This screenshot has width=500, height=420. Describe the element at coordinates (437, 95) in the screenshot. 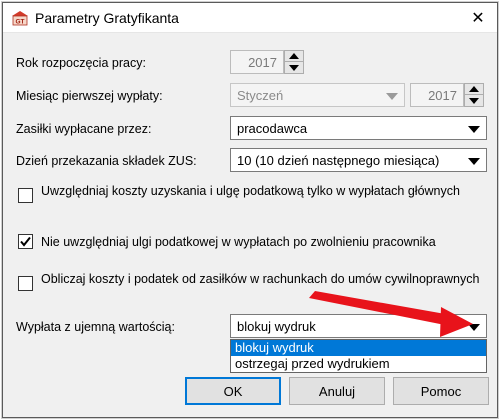

I see `first-payment-year-input: 2017` at that location.